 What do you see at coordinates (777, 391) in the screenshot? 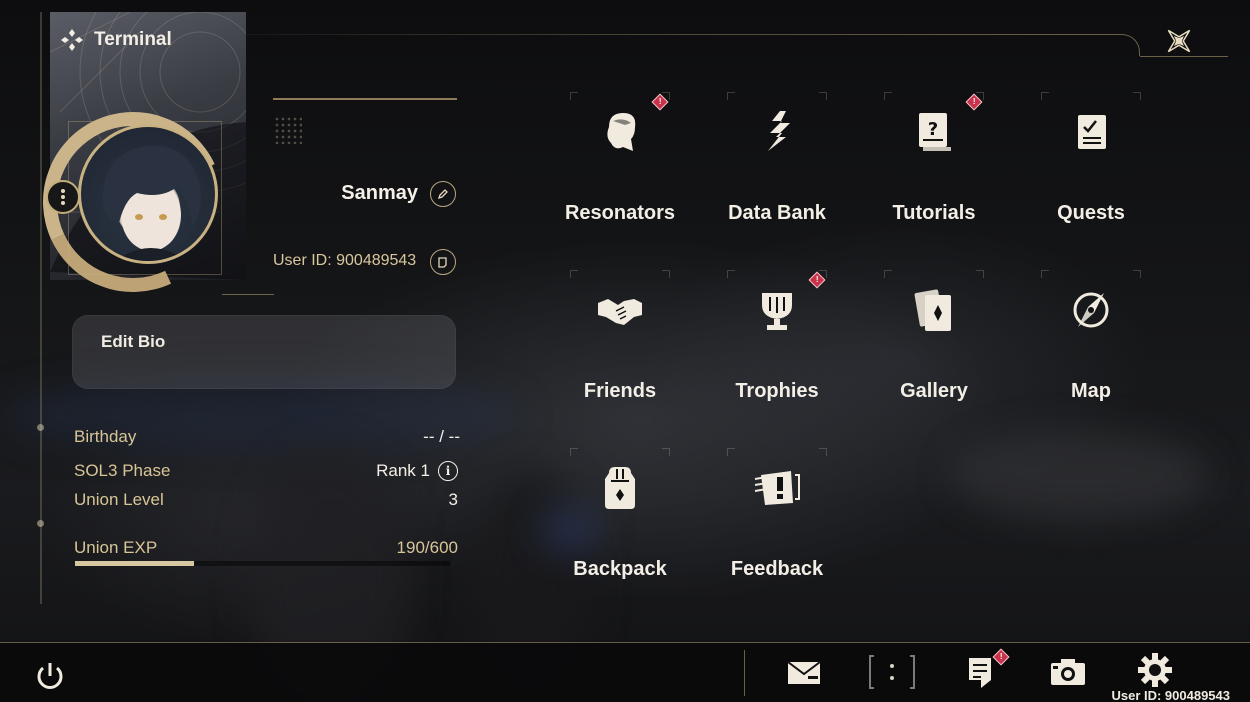
I see `menu-label: Trophies` at bounding box center [777, 391].